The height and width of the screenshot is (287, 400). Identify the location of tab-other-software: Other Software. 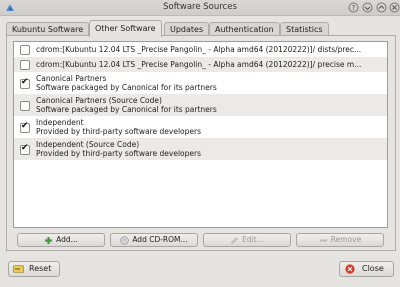
(125, 28).